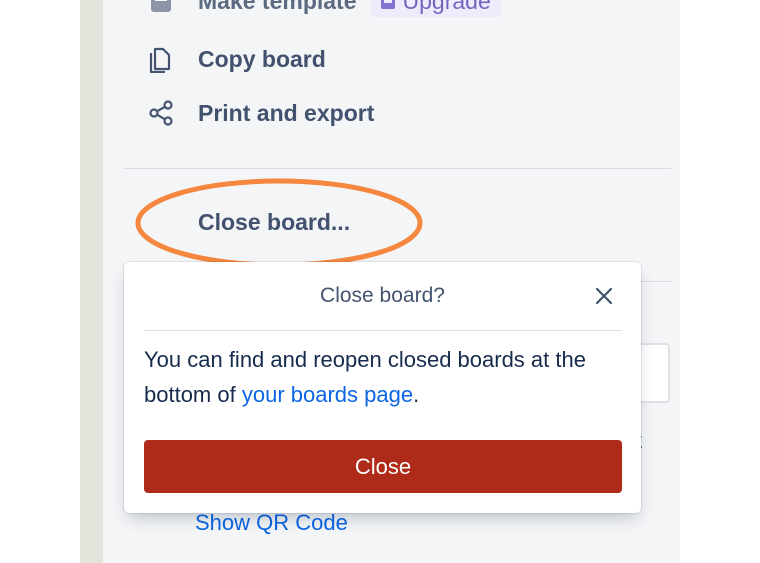  What do you see at coordinates (161, 113) in the screenshot?
I see `share-icon` at bounding box center [161, 113].